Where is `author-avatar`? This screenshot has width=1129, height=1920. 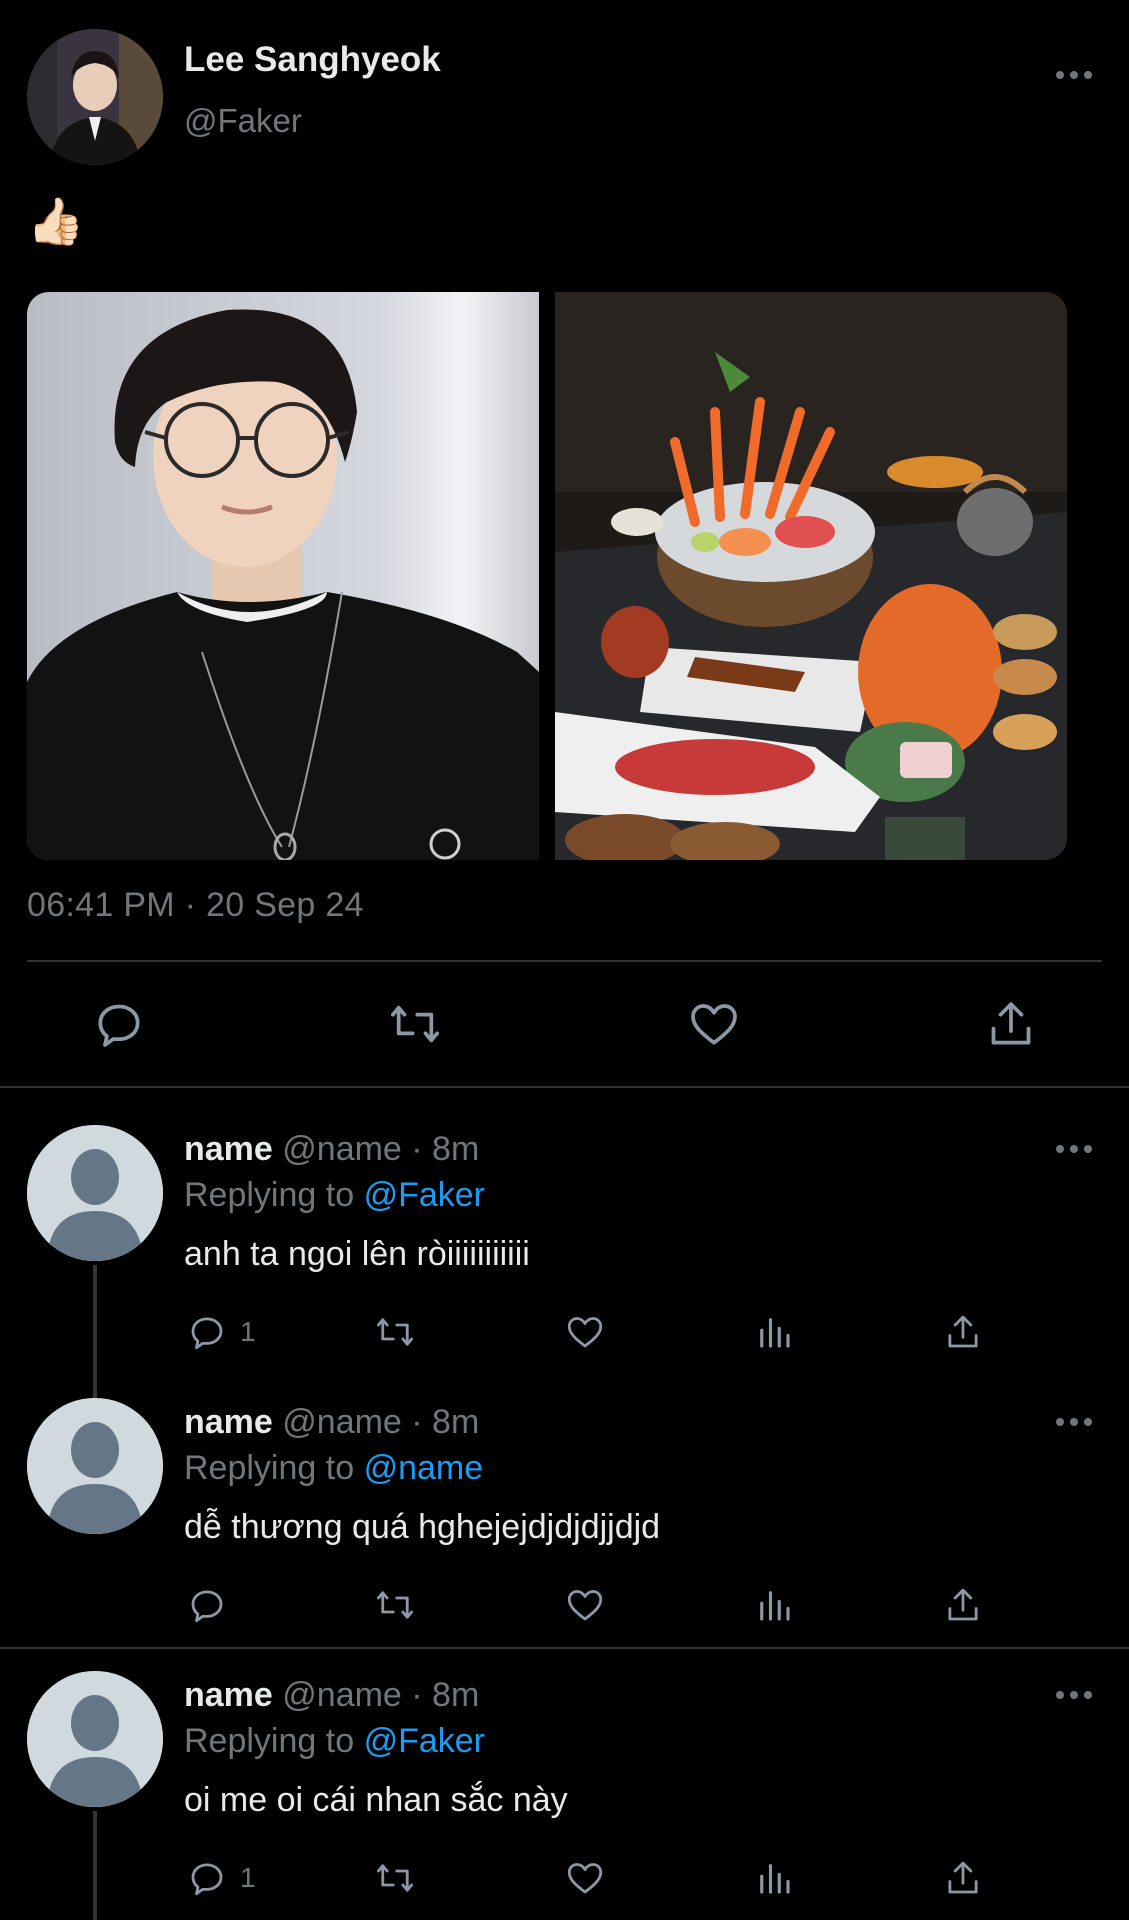
author-avatar is located at coordinates (95, 97).